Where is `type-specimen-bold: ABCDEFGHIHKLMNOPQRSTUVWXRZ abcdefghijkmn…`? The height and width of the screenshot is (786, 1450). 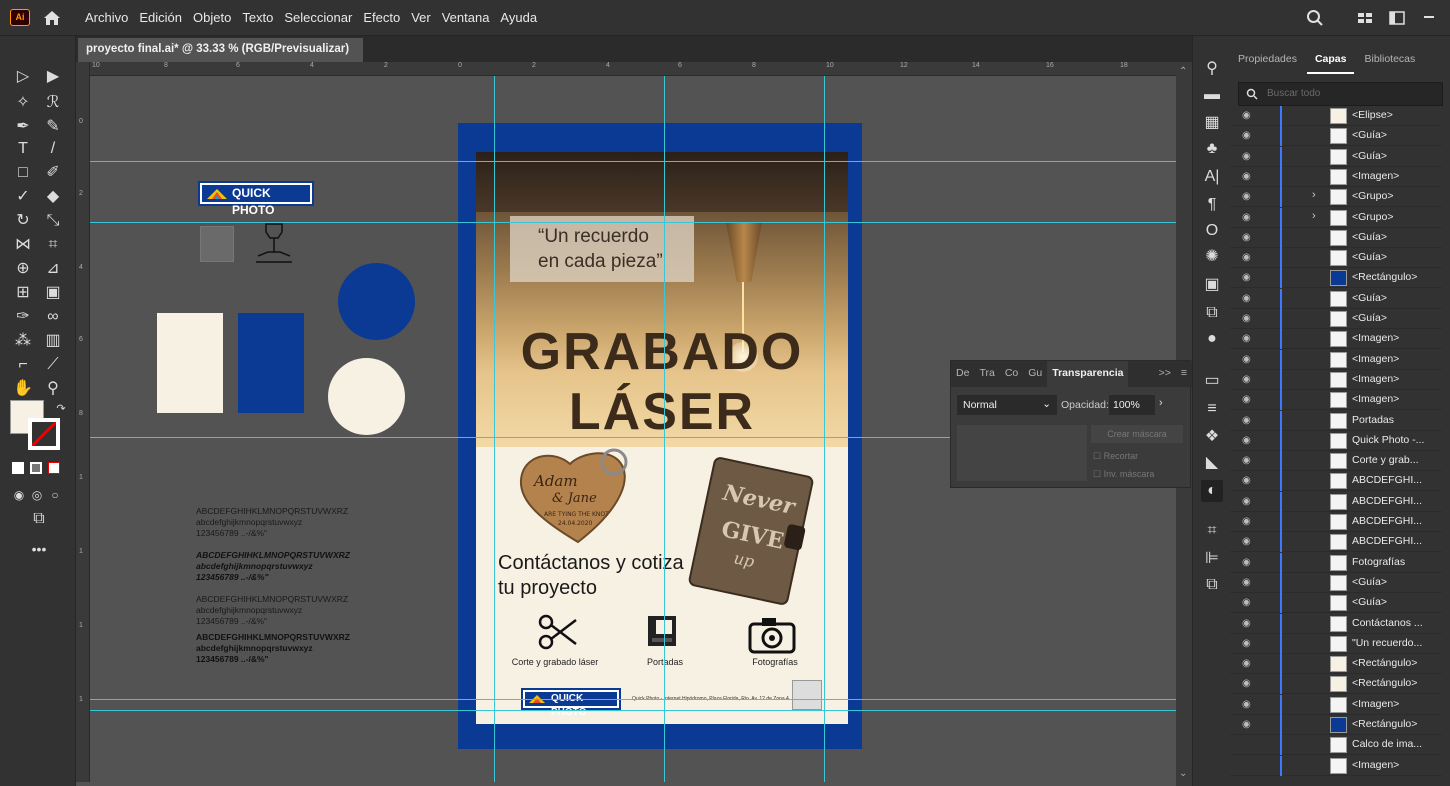
type-specimen-bold: ABCDEFGHIHKLMNOPQRSTUVWXRZ abcdefghijkmn… is located at coordinates (273, 648).